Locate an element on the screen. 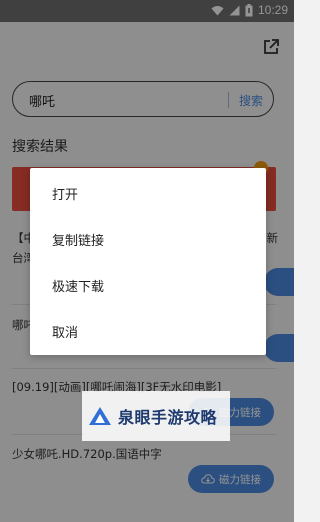 The image size is (320, 522). menu-item-open: 打开 is located at coordinates (65, 193).